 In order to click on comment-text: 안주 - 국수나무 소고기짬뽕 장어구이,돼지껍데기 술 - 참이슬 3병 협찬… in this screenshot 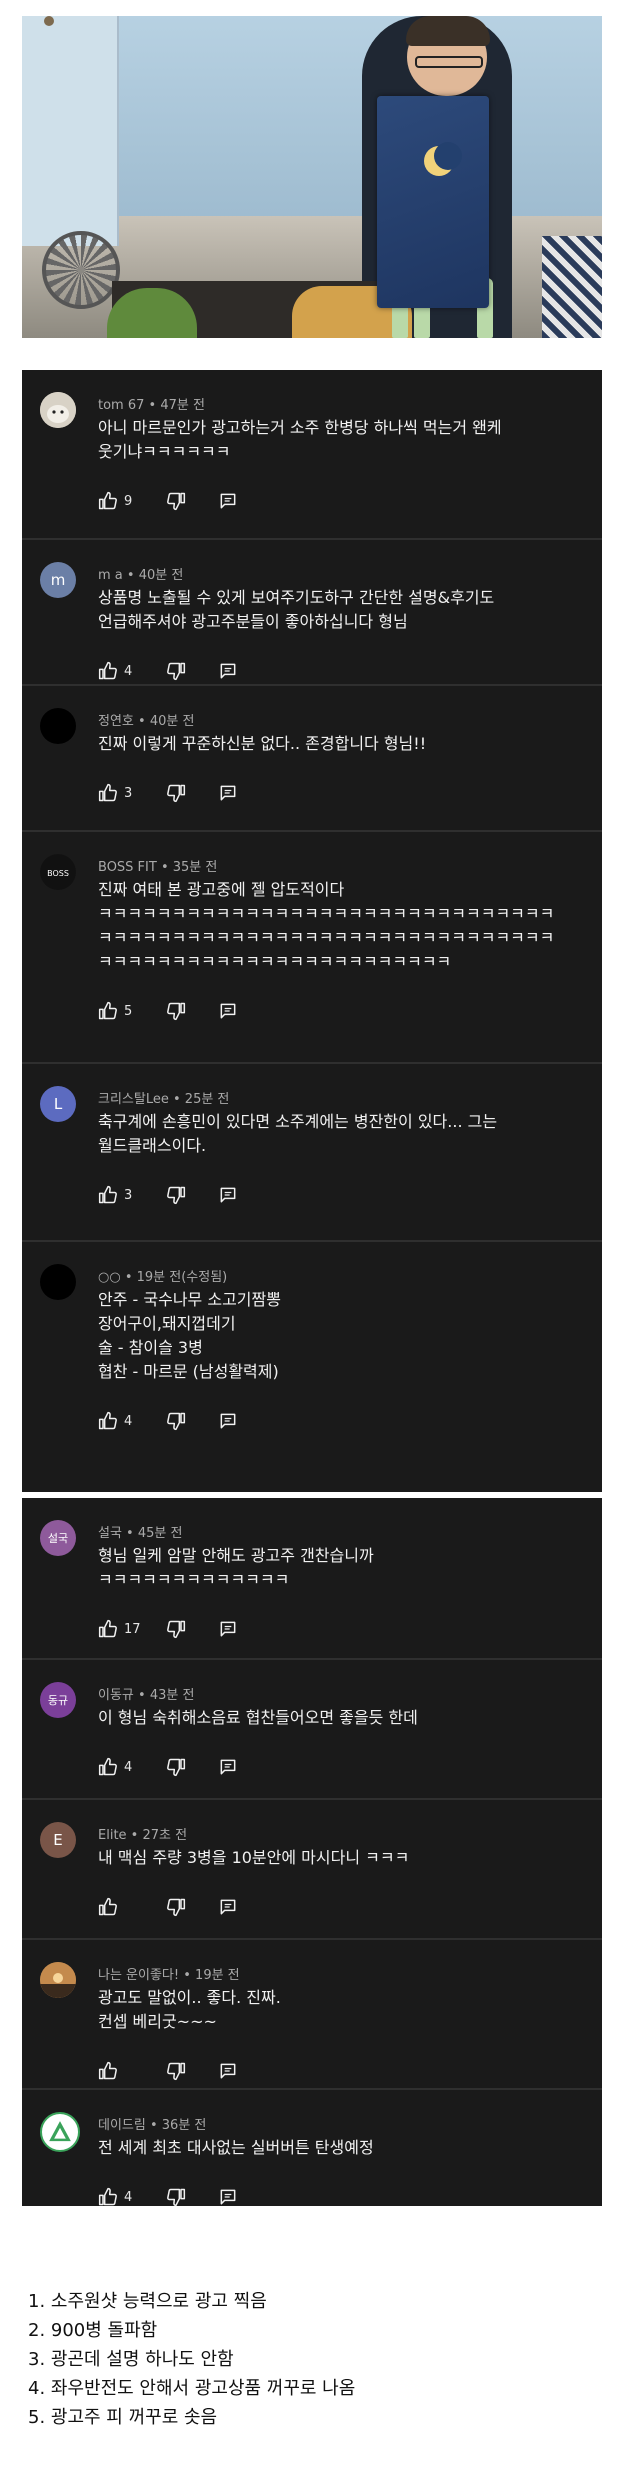, I will do `click(189, 1335)`.